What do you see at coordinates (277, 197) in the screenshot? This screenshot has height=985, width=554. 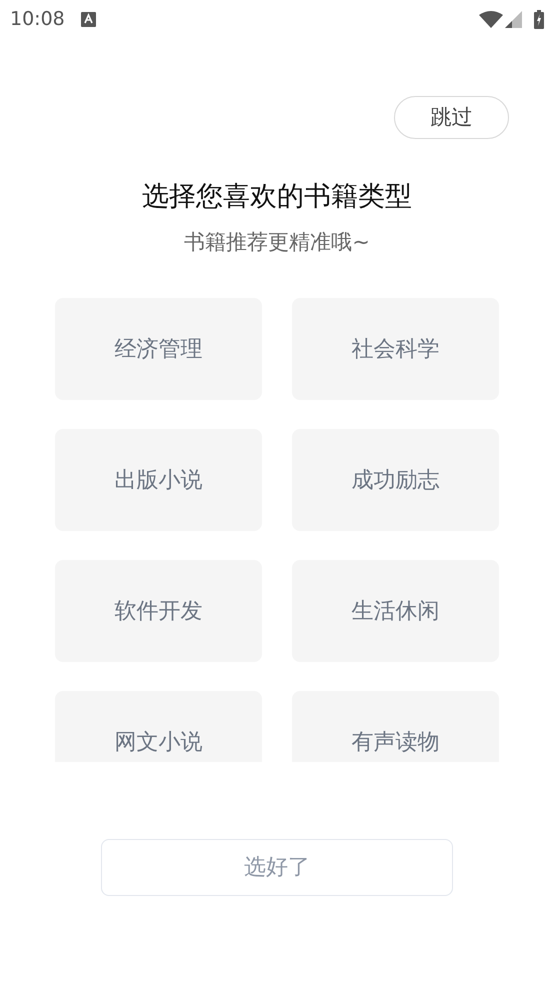 I see `page-title: 选择您喜欢的书籍类型` at bounding box center [277, 197].